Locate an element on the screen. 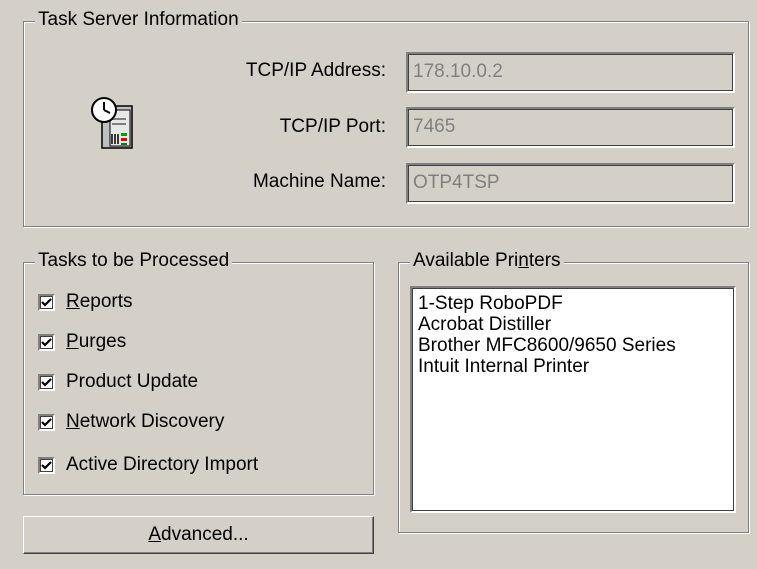 The width and height of the screenshot is (757, 569). active-directory-import-label: Active Directory Import is located at coordinates (162, 464).